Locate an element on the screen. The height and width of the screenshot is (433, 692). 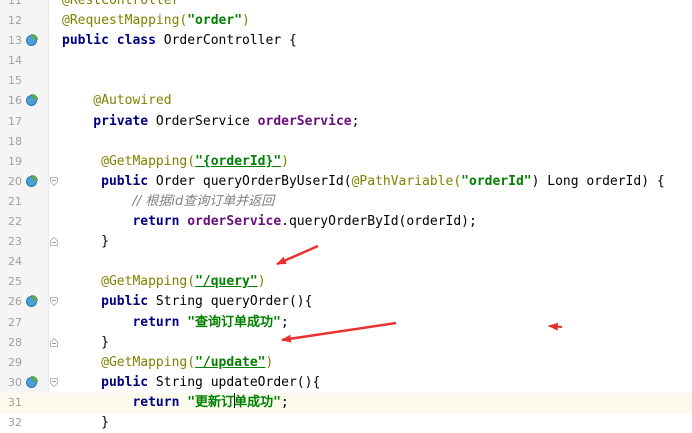
code-text: public String queryOrder(){ is located at coordinates (187, 302).